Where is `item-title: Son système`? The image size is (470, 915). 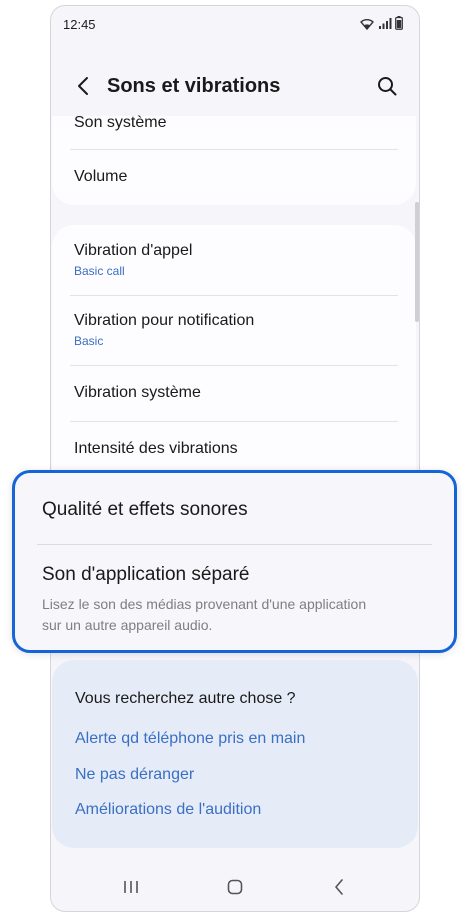 item-title: Son système is located at coordinates (120, 122).